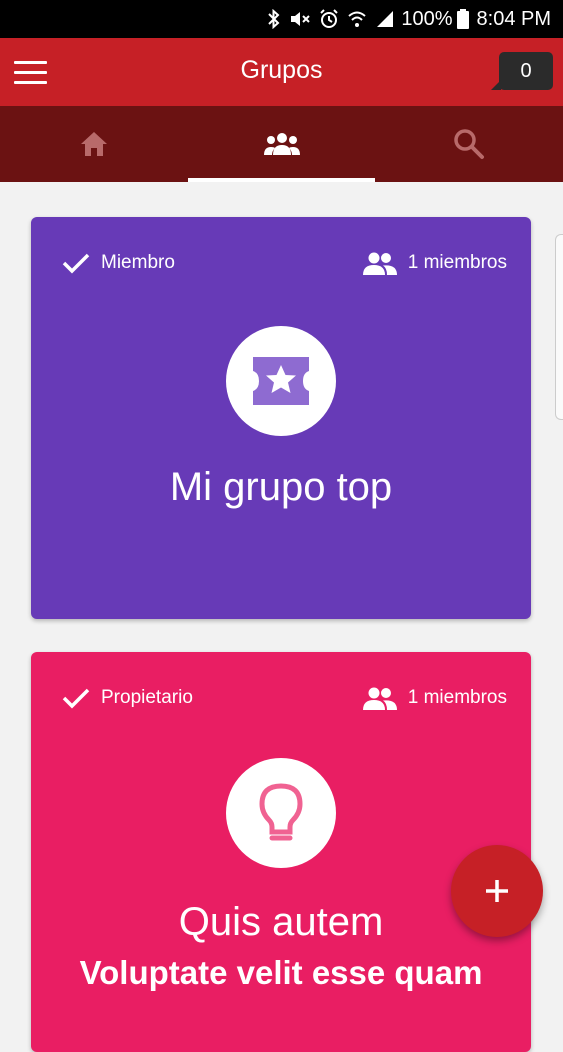 The height and width of the screenshot is (1052, 563). I want to click on side-panel-edge, so click(559, 327).